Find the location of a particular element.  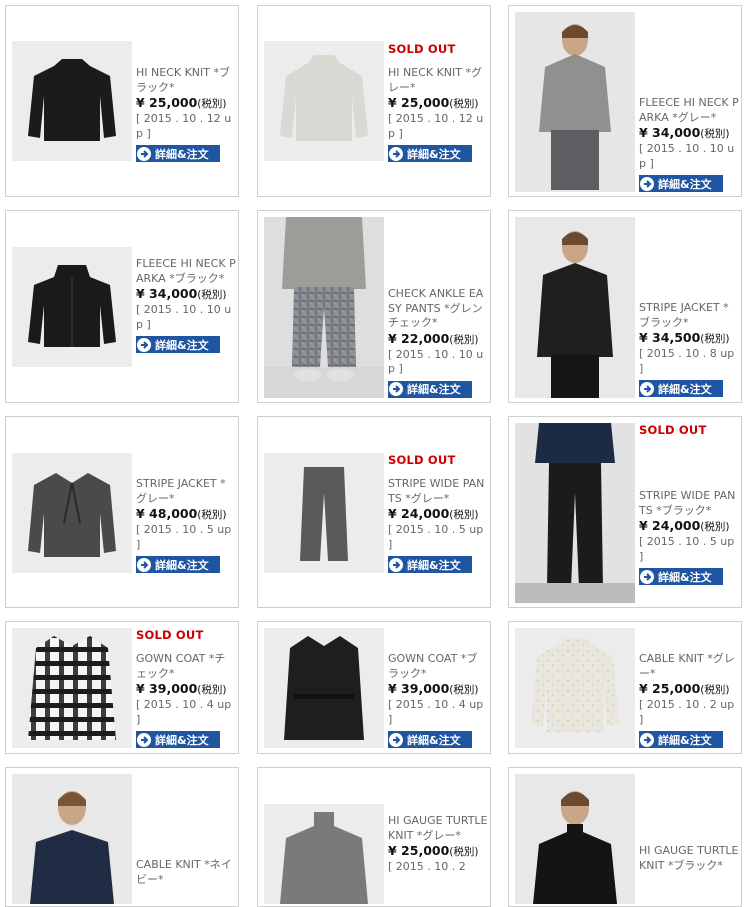

turtleneck-icon is located at coordinates (324, 858).